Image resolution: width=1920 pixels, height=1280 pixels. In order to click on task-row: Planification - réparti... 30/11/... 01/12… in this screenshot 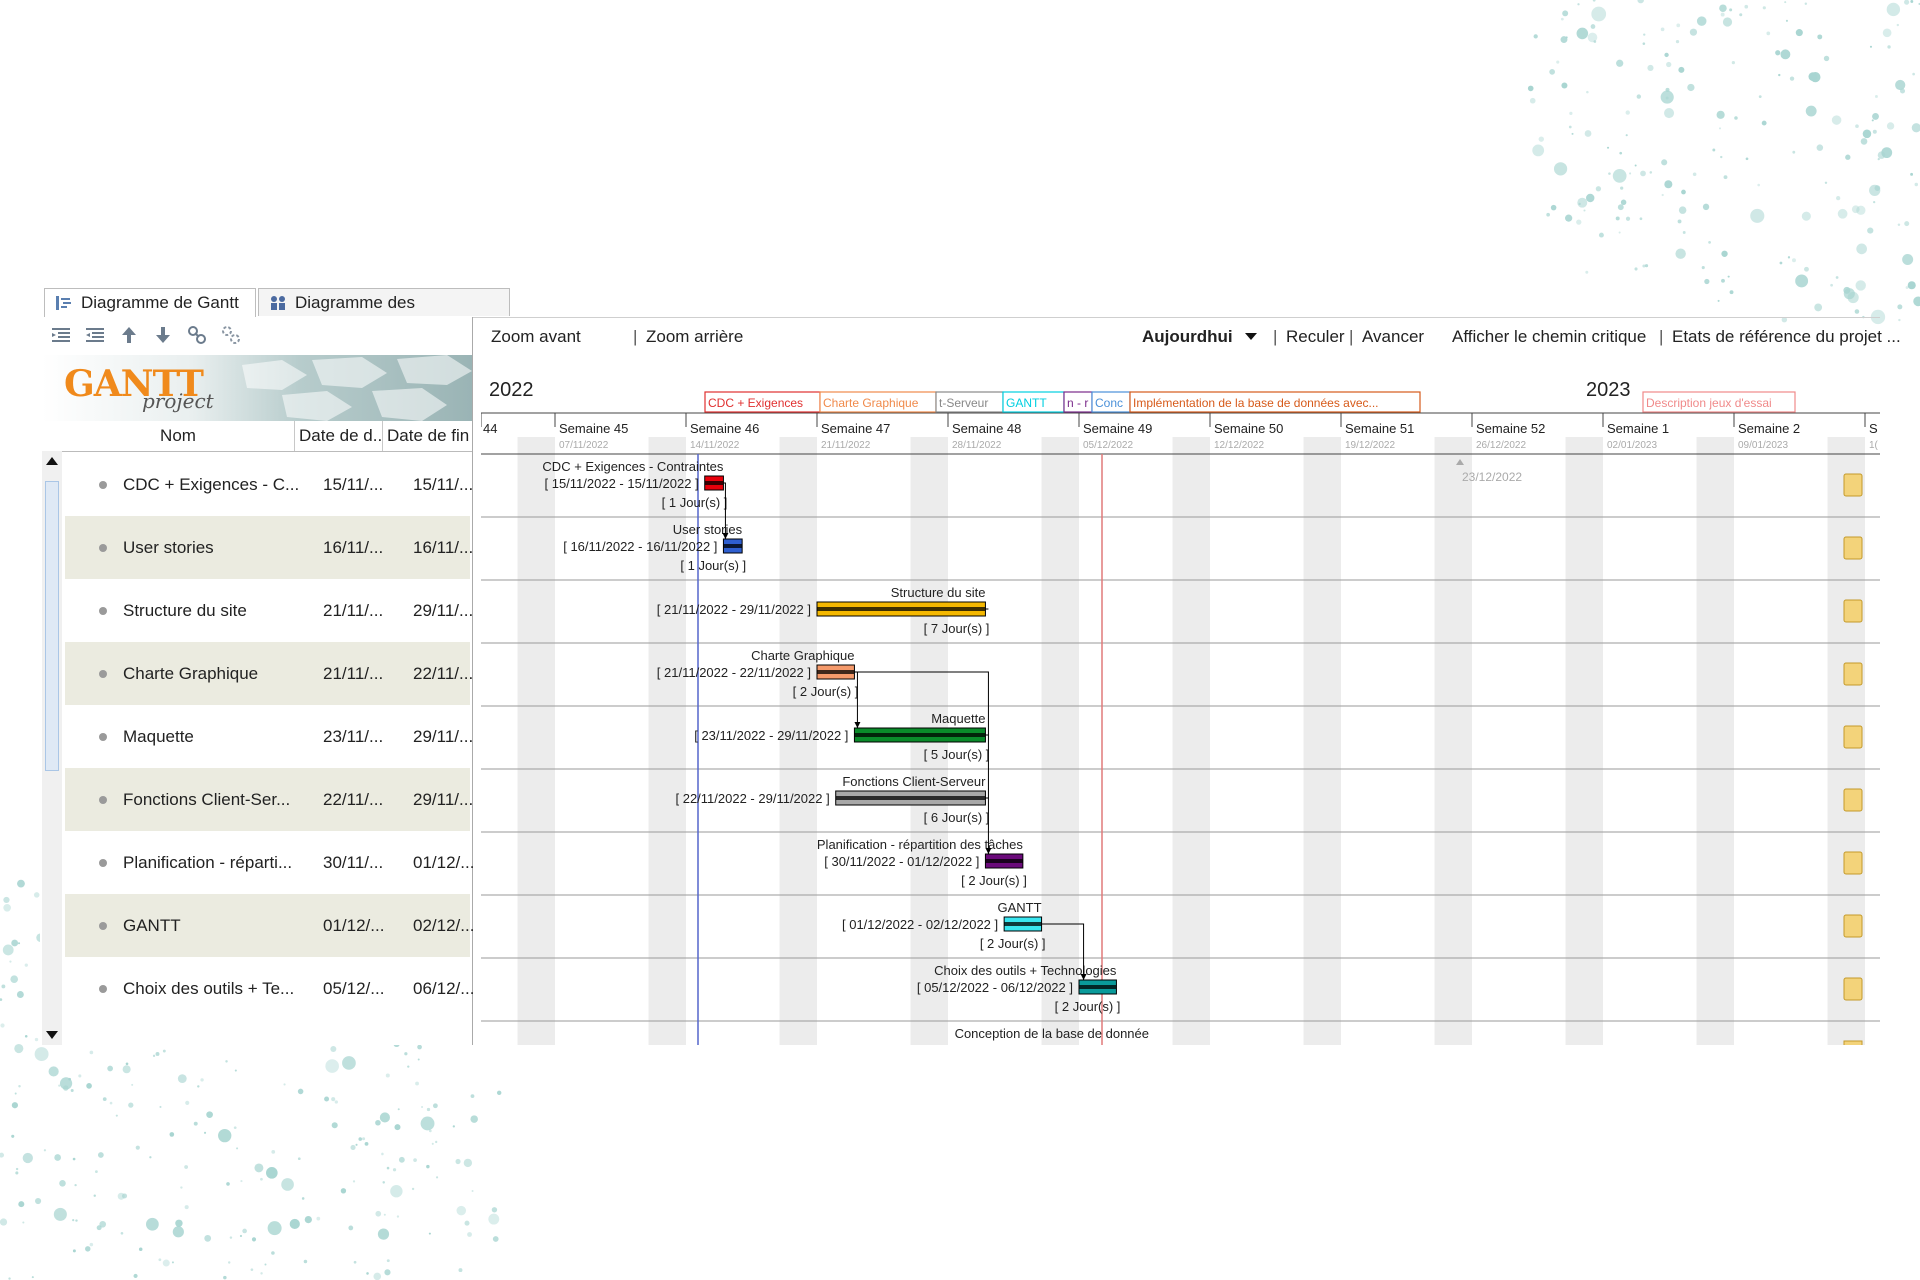, I will do `click(269, 862)`.